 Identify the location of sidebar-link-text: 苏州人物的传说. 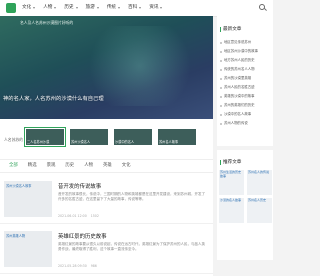
(236, 123).